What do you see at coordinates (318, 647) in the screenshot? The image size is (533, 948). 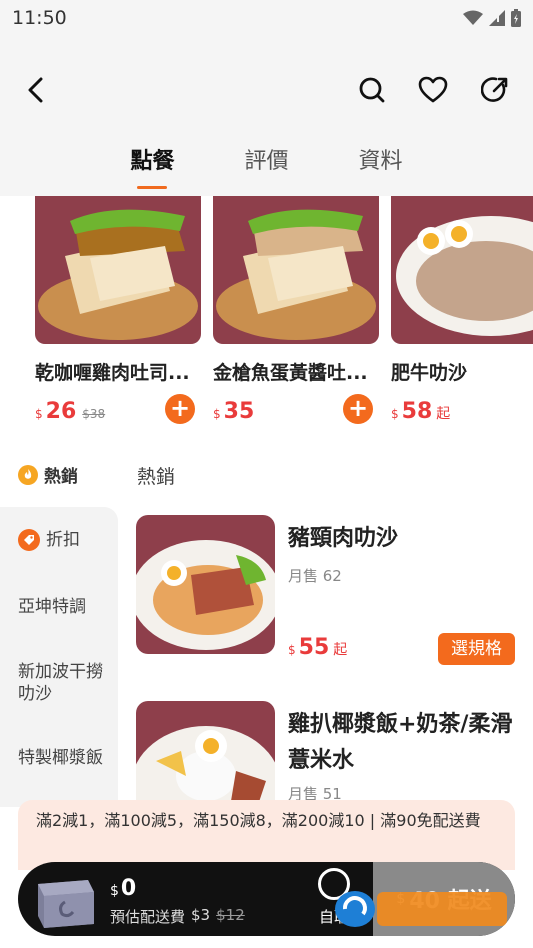 I see `product-price: $ 55 起` at bounding box center [318, 647].